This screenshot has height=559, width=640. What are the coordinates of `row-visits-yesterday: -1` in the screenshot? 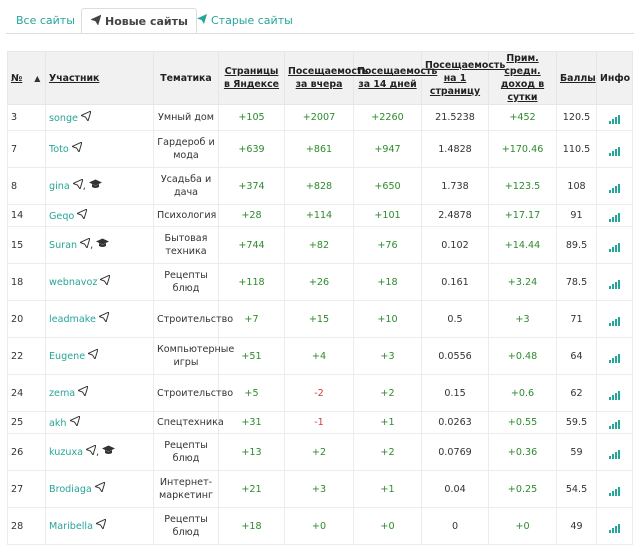 It's located at (319, 422).